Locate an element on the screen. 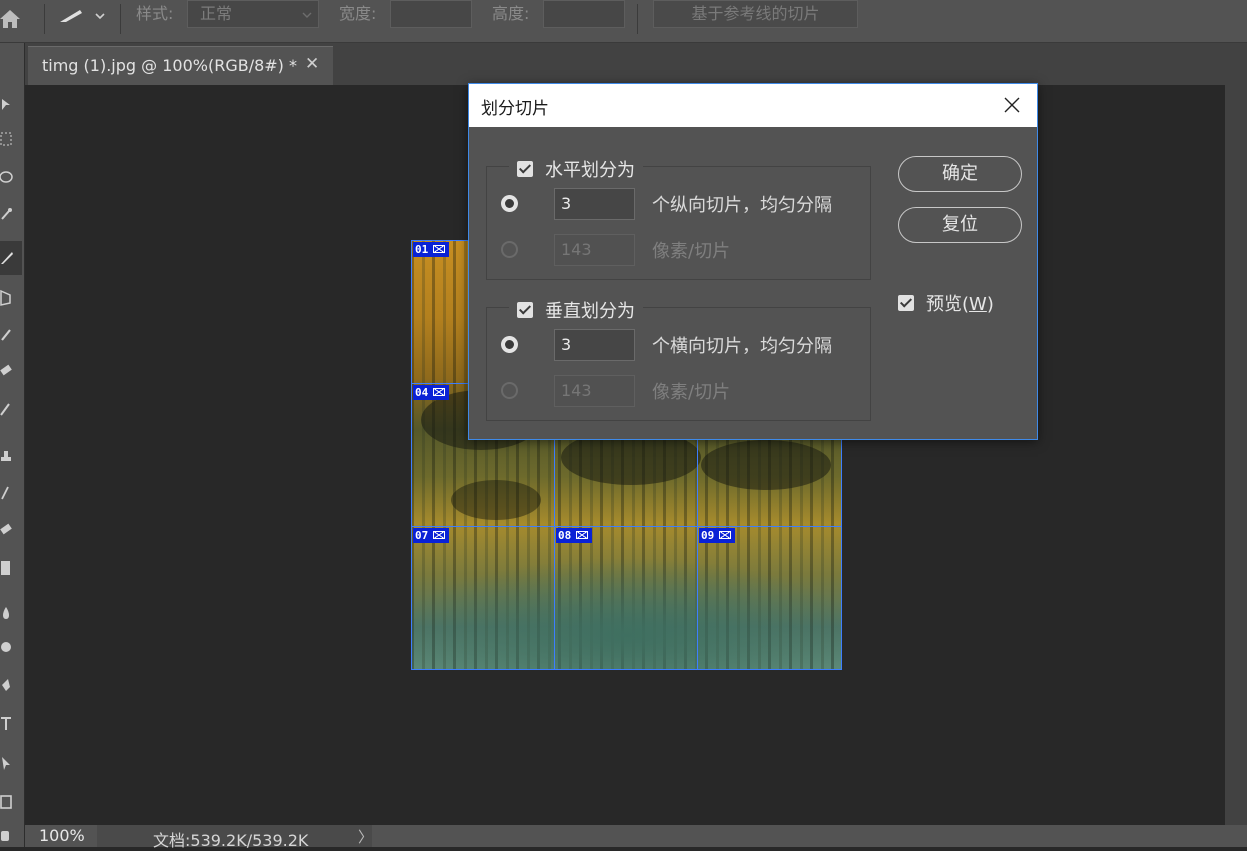  healing-brush-icon is located at coordinates (9, 370).